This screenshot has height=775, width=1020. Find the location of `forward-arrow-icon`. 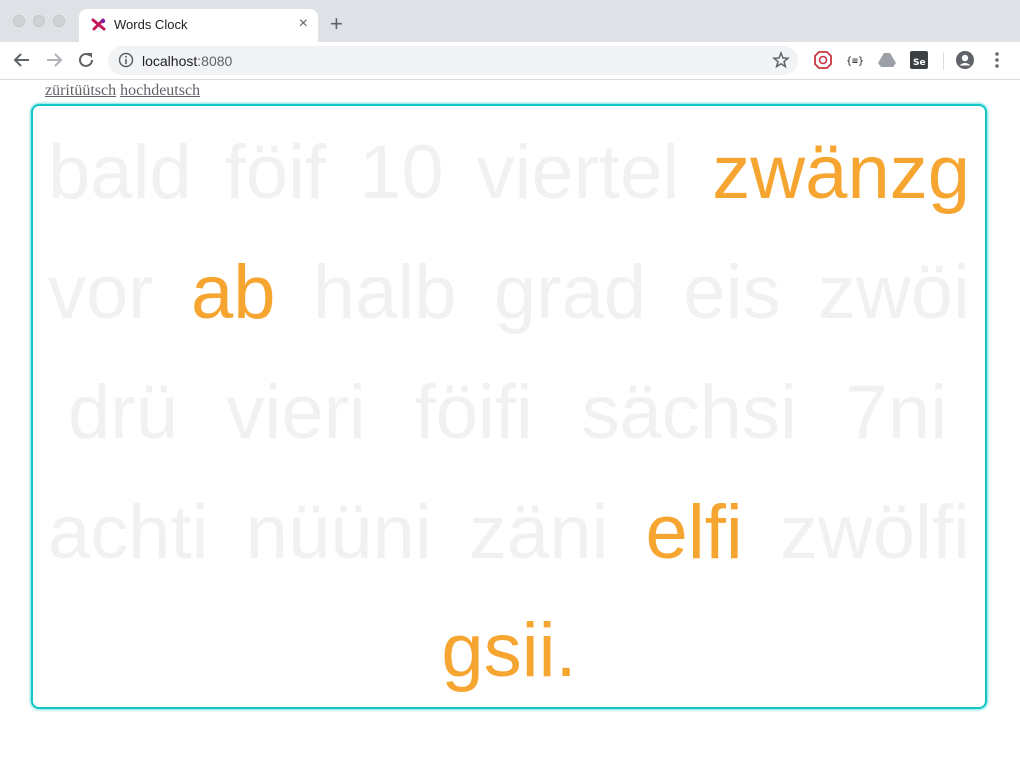

forward-arrow-icon is located at coordinates (54, 60).